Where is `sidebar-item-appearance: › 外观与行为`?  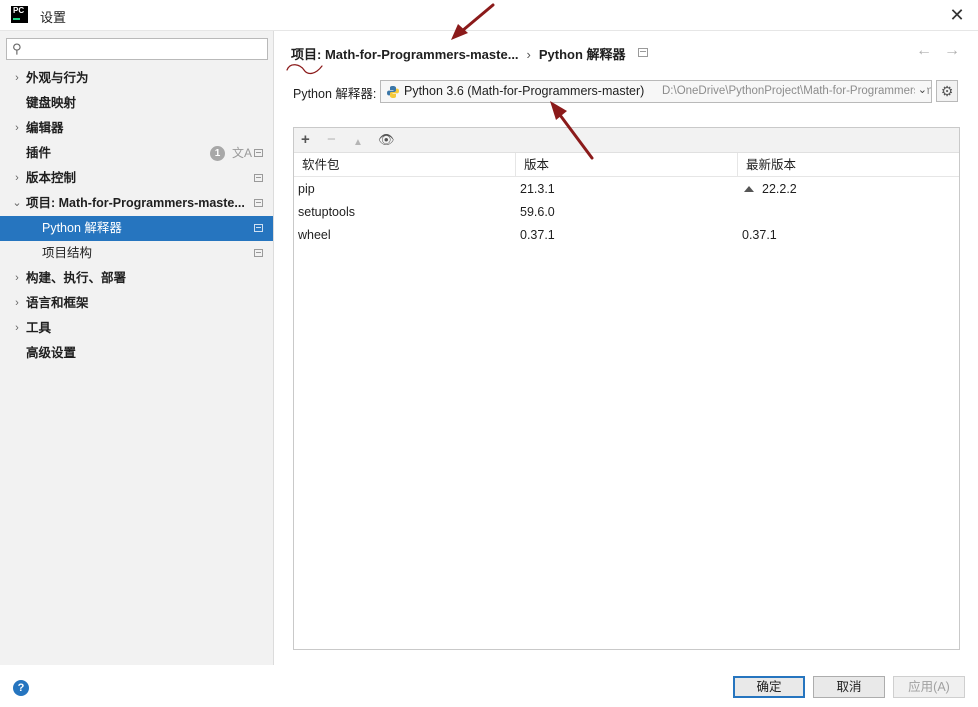 sidebar-item-appearance: › 外观与行为 is located at coordinates (136, 78).